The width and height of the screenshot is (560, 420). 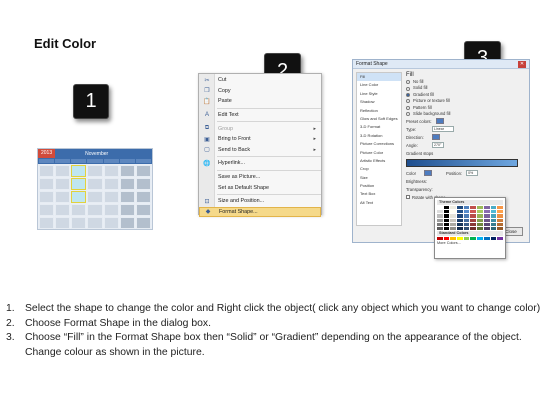 I want to click on preset-colors-button, so click(x=439, y=121).